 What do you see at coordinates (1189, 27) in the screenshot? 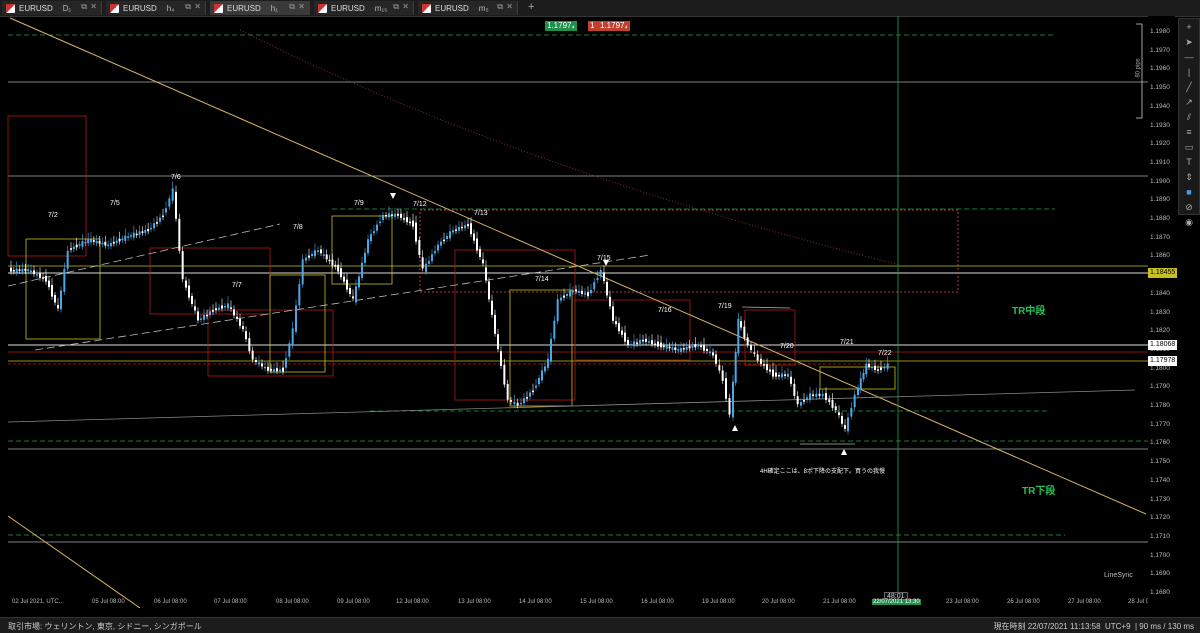
I see `crosshair-icon: +` at bounding box center [1189, 27].